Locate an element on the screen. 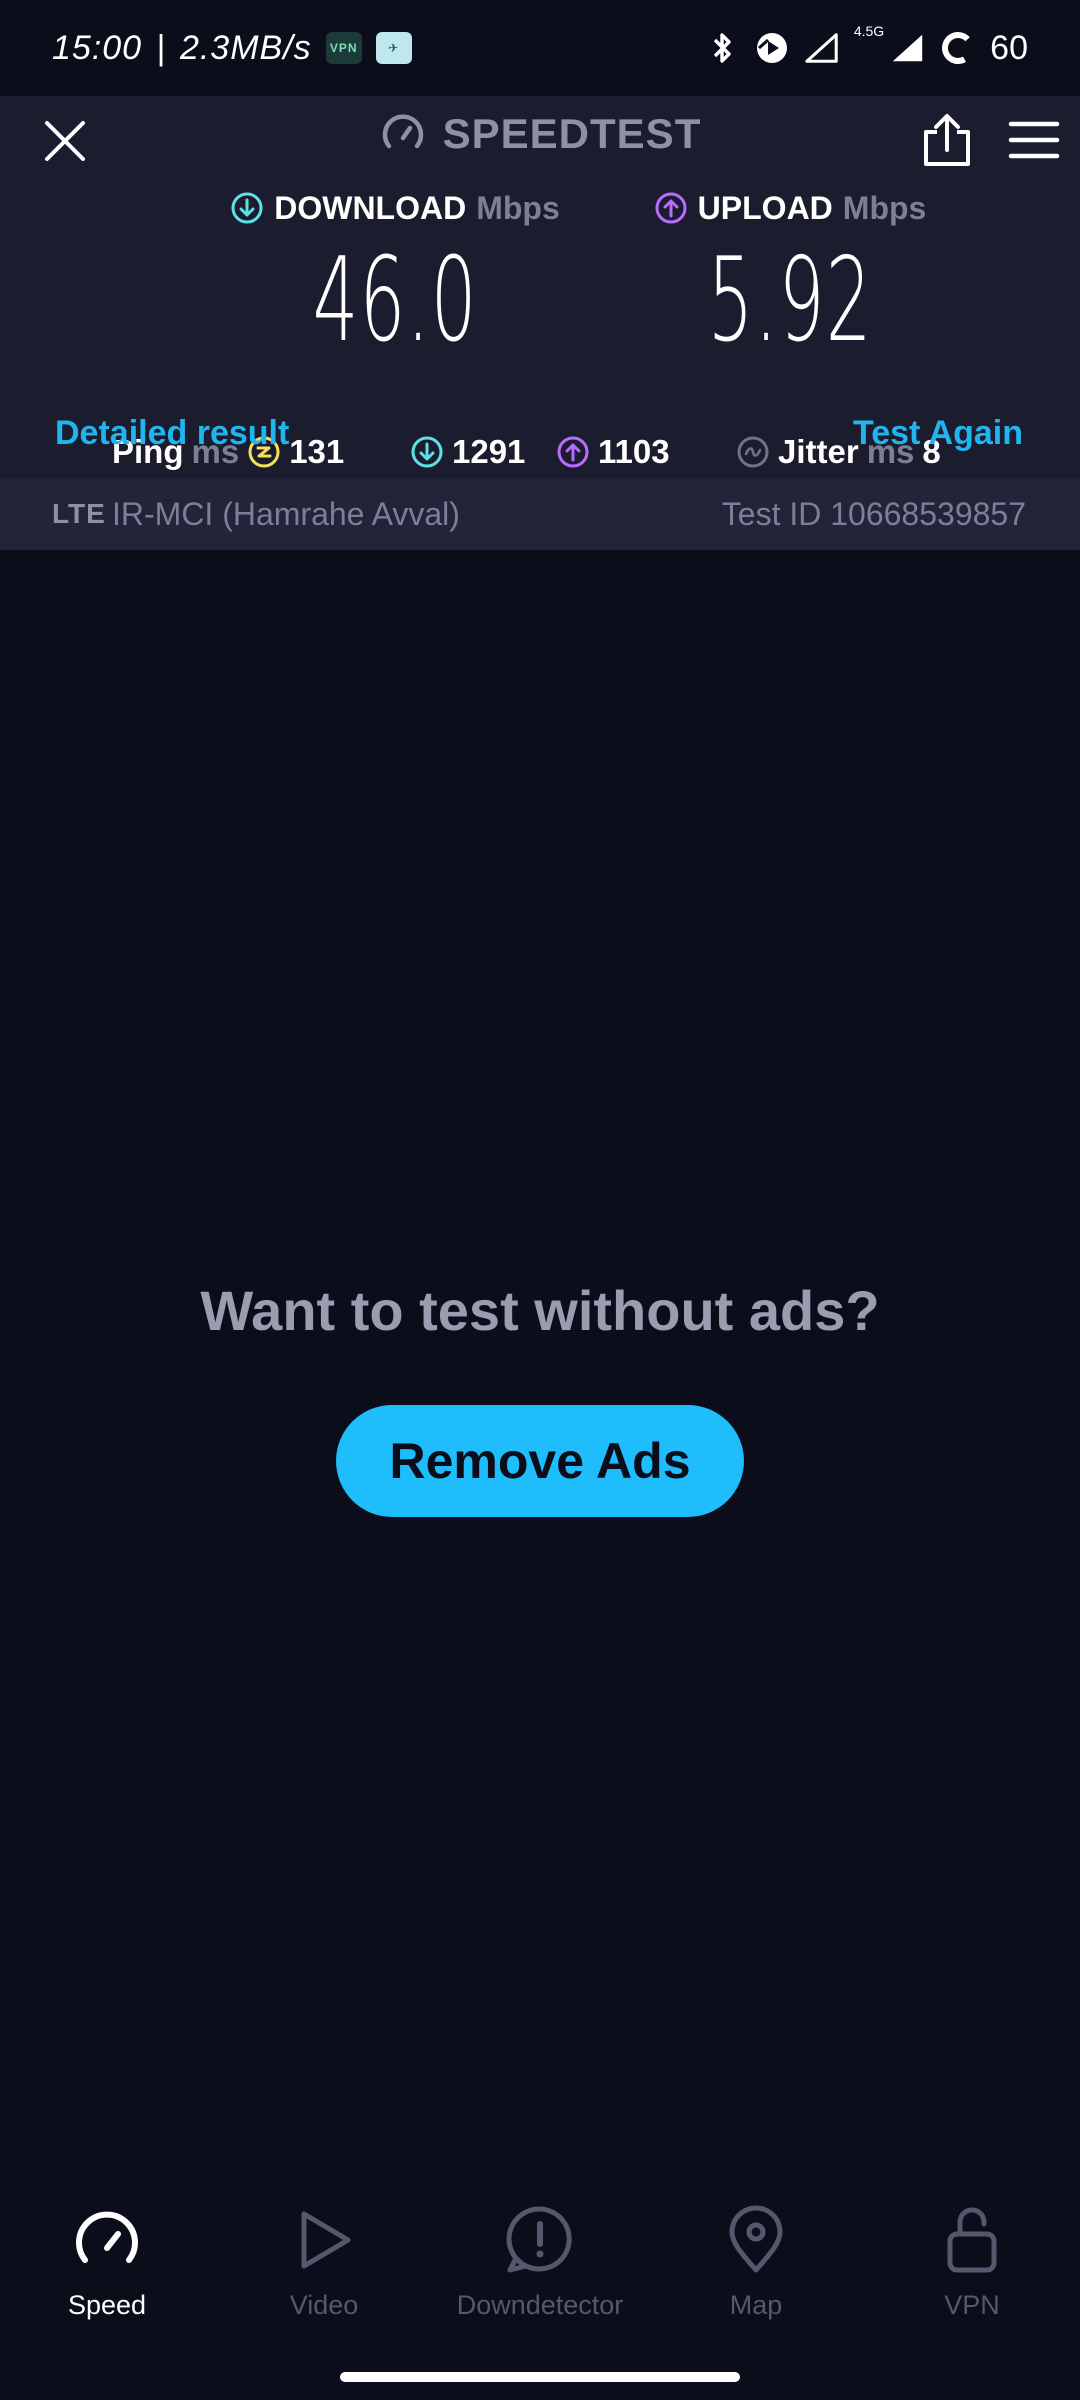  home-indicator is located at coordinates (540, 2377).